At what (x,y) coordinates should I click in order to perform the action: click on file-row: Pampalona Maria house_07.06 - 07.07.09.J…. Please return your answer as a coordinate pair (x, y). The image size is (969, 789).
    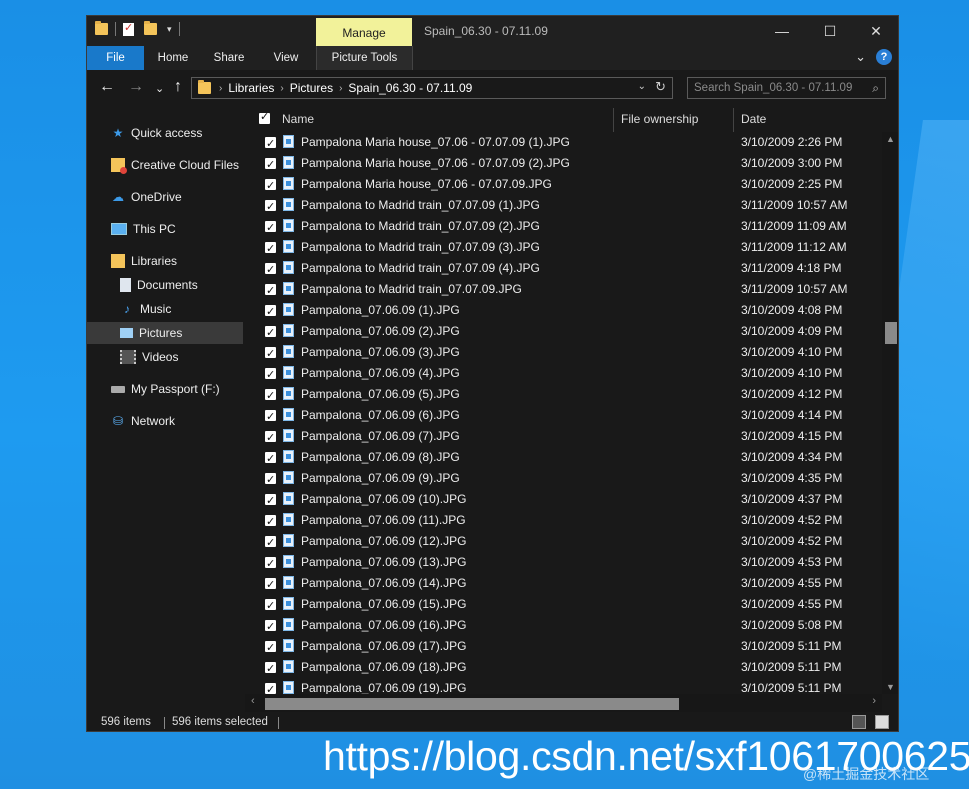
    Looking at the image, I should click on (564, 185).